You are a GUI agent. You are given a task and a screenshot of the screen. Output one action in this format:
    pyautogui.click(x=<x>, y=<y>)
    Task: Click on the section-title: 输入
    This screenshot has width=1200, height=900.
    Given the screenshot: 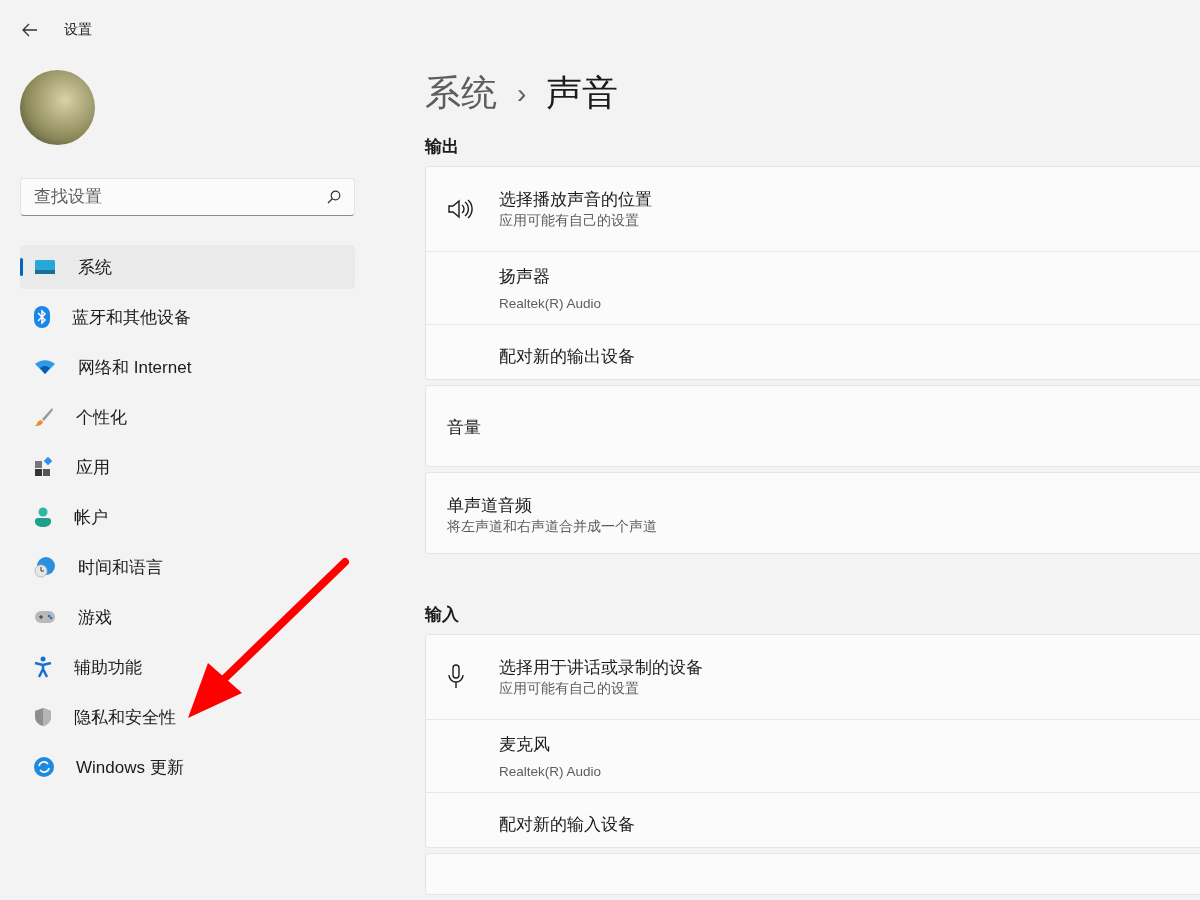 What is the action you would take?
    pyautogui.click(x=442, y=615)
    